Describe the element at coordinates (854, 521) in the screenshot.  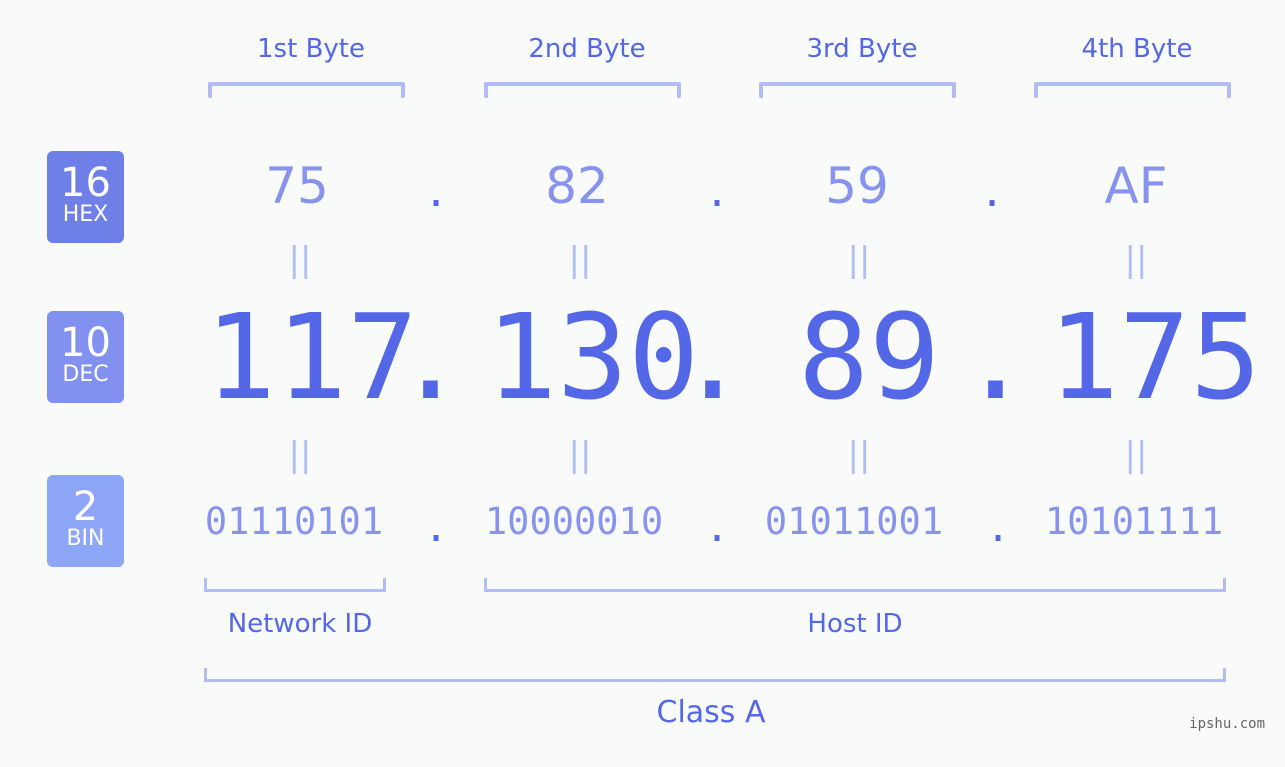
I see `bin-byte-3: 01011001` at that location.